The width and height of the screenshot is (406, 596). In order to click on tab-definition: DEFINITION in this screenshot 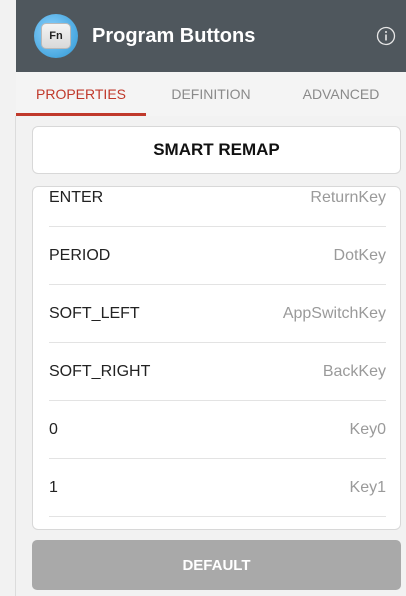, I will do `click(211, 94)`.